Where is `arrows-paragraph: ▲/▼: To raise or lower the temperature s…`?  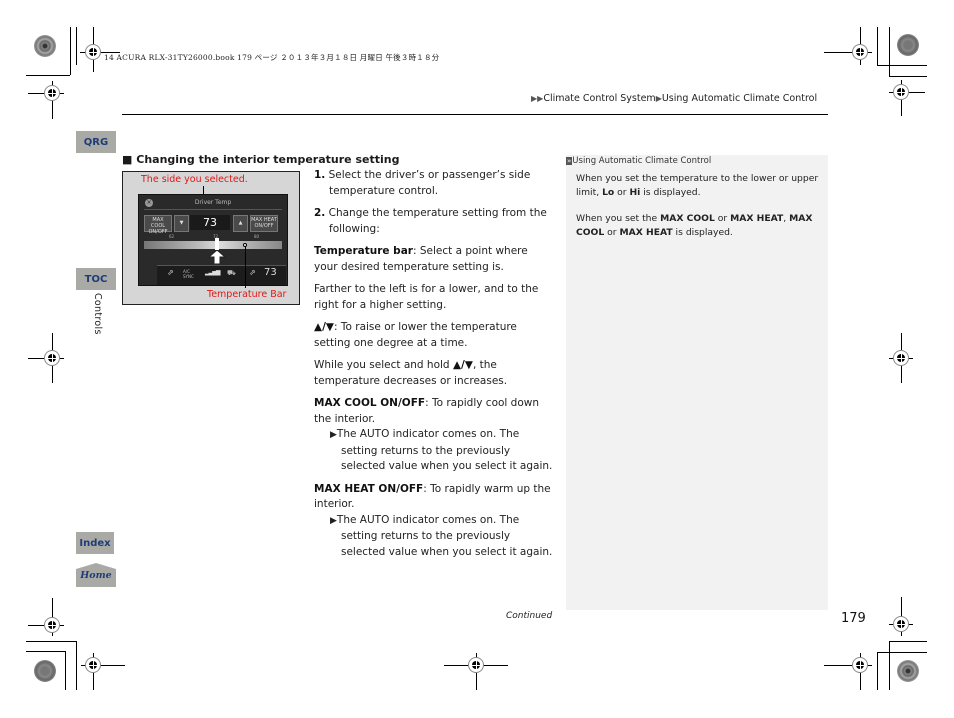 arrows-paragraph: ▲/▼: To raise or lower the temperature s… is located at coordinates (434, 335).